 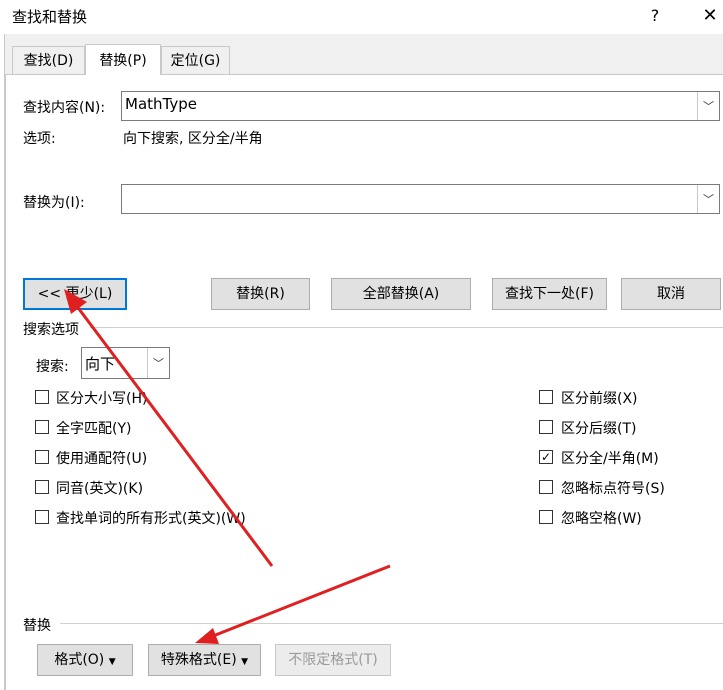 What do you see at coordinates (125, 363) in the screenshot?
I see `search-direction-select: 向下 ﹀` at bounding box center [125, 363].